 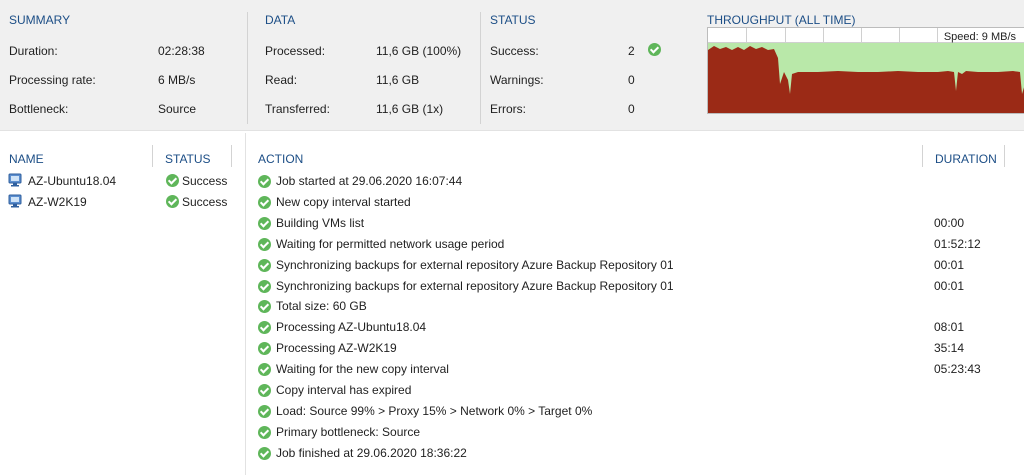 I want to click on processing-rate-value: 6 MB/s, so click(x=177, y=80).